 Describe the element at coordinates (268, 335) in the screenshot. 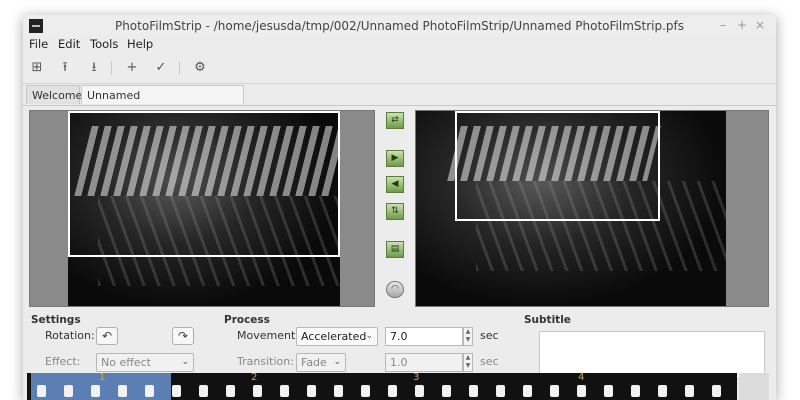

I see `movement-label: Movement:` at that location.